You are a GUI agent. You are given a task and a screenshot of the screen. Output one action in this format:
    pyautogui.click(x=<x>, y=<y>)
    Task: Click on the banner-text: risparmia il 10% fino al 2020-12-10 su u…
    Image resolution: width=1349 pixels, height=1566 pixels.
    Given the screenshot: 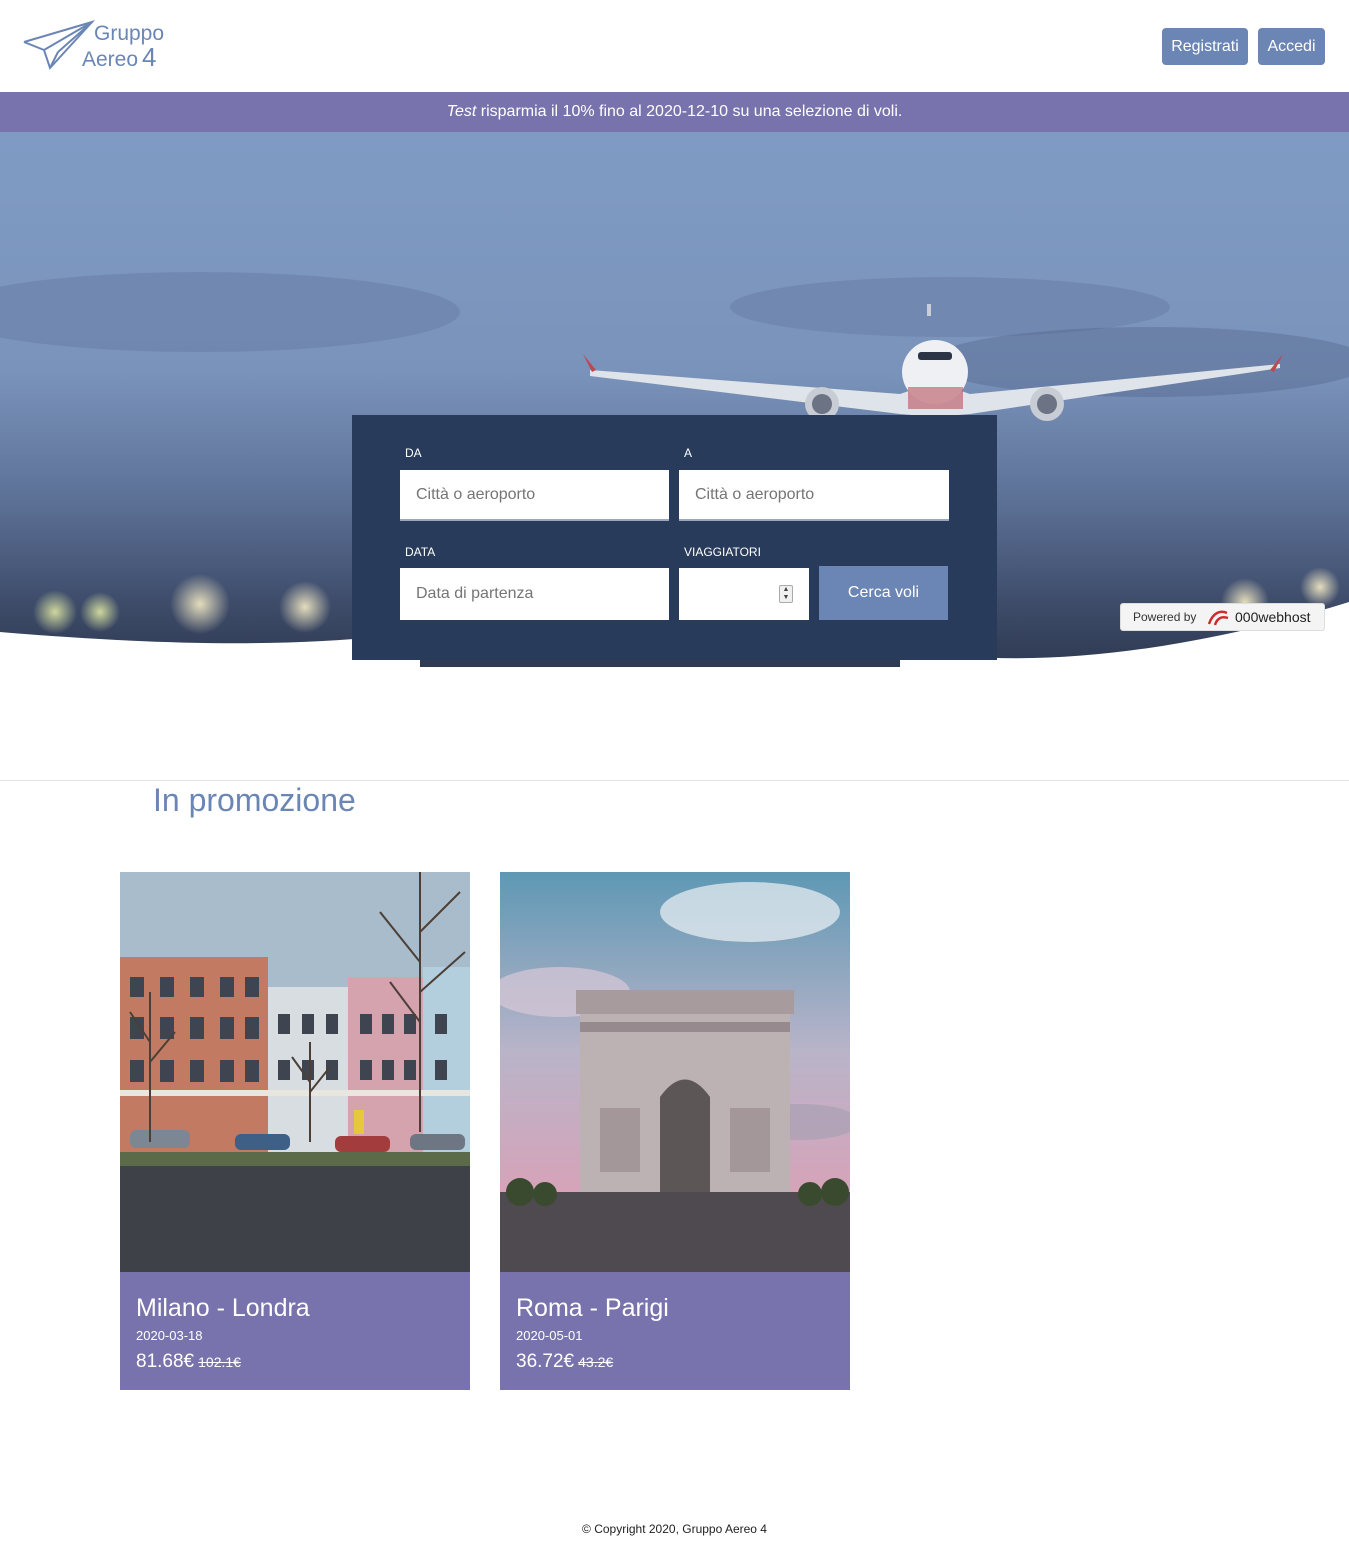 What is the action you would take?
    pyautogui.click(x=689, y=111)
    